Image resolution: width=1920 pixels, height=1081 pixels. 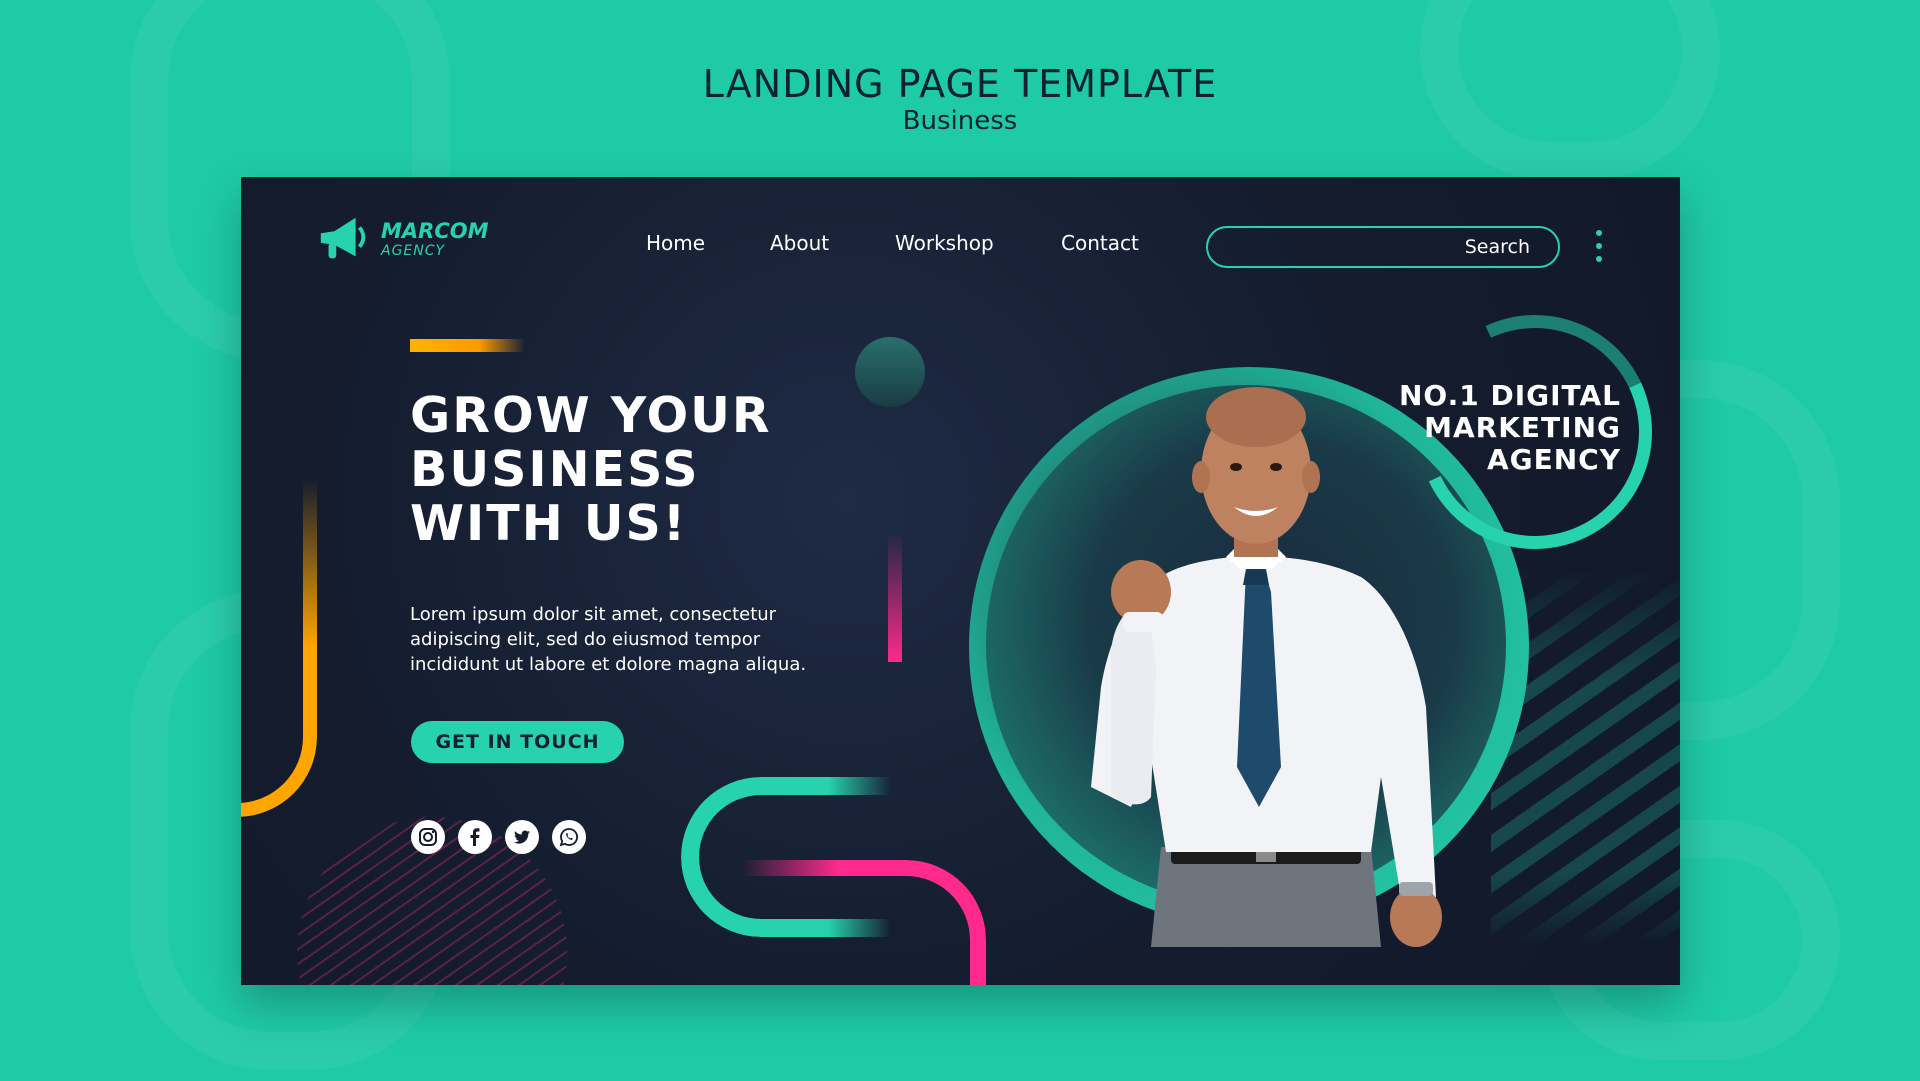 What do you see at coordinates (475, 837) in the screenshot?
I see `facebook-icon` at bounding box center [475, 837].